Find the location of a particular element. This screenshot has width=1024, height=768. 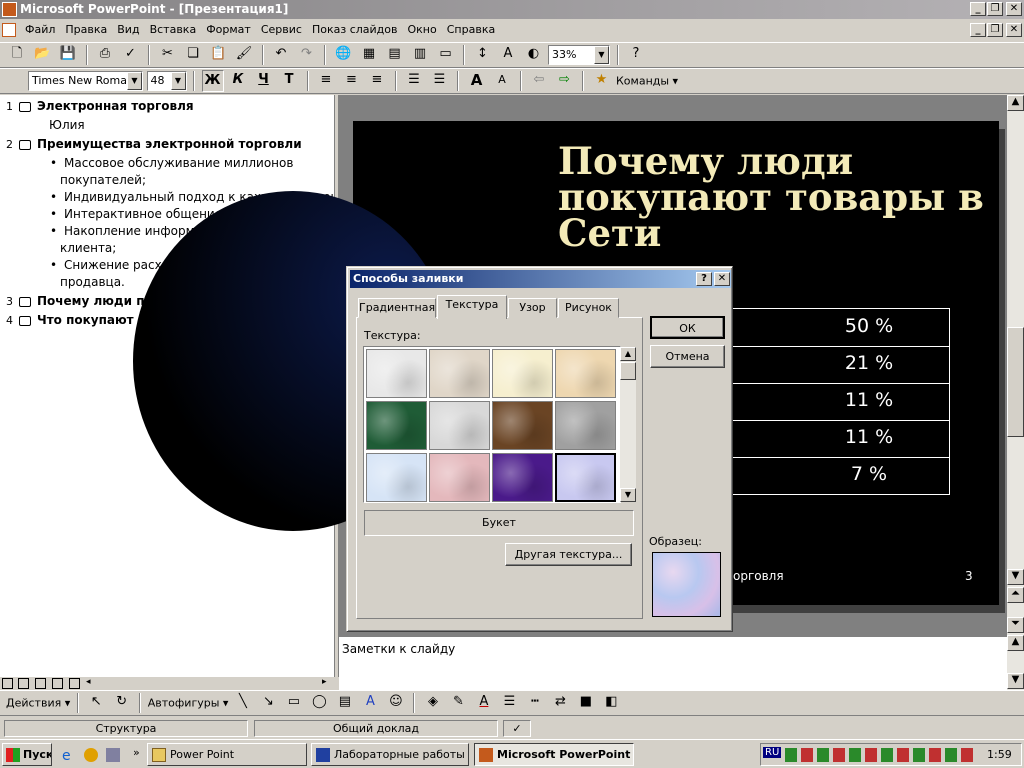

outline-slide-title: Электронная торговля is located at coordinates (115, 106).